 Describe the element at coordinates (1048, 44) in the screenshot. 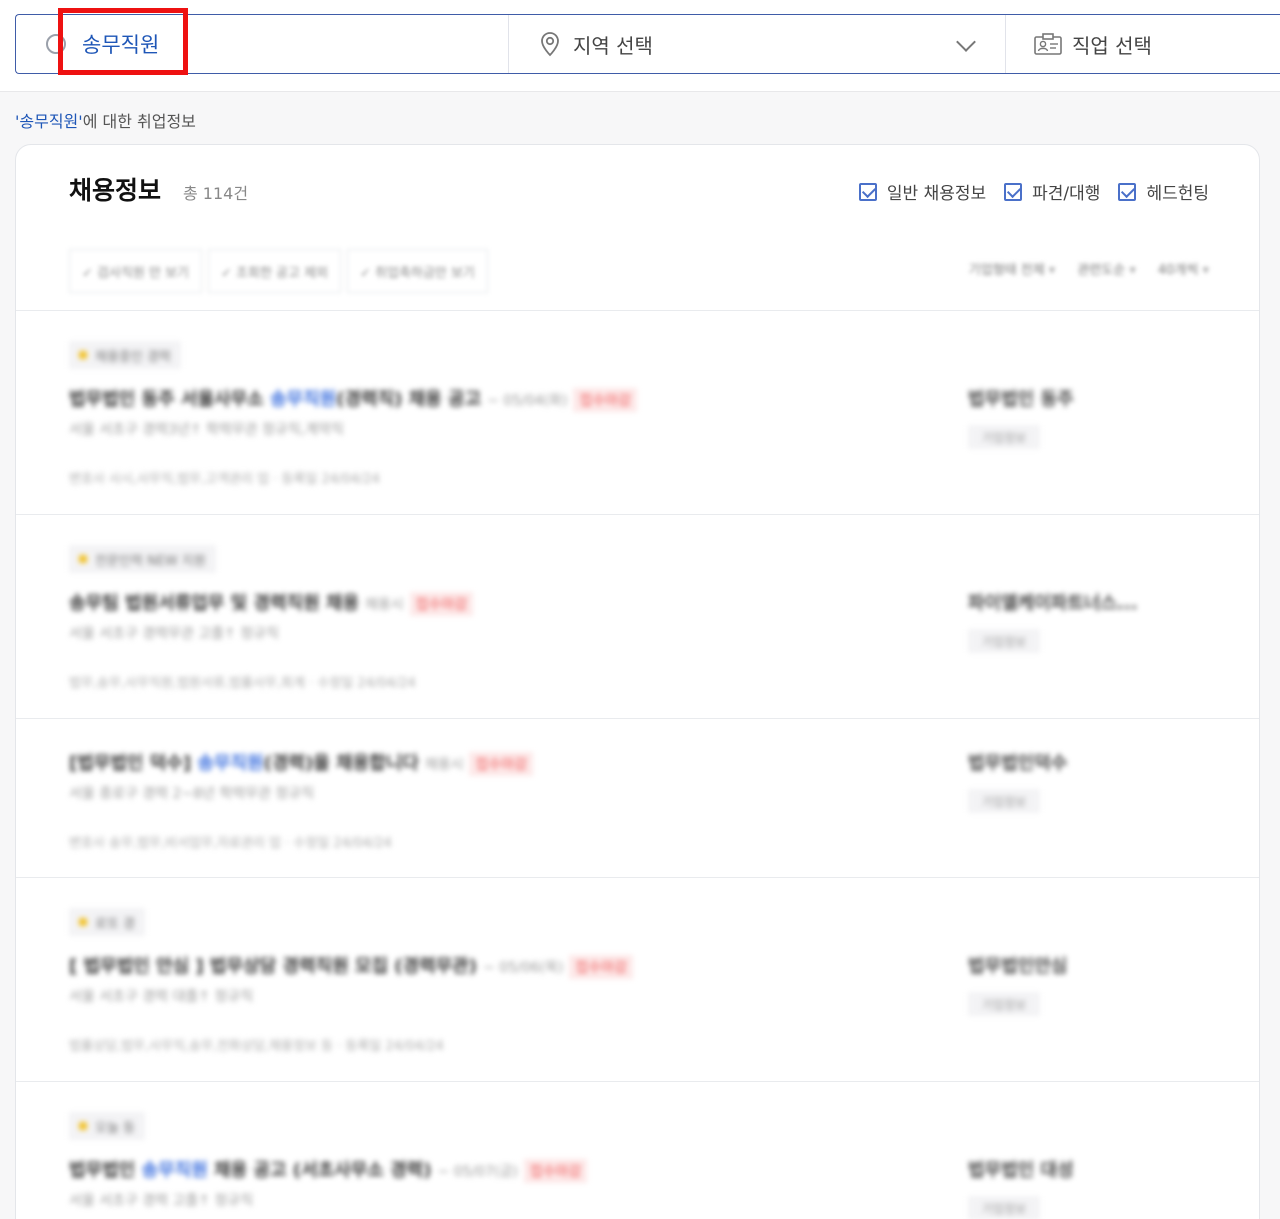

I see `id-card-icon` at that location.